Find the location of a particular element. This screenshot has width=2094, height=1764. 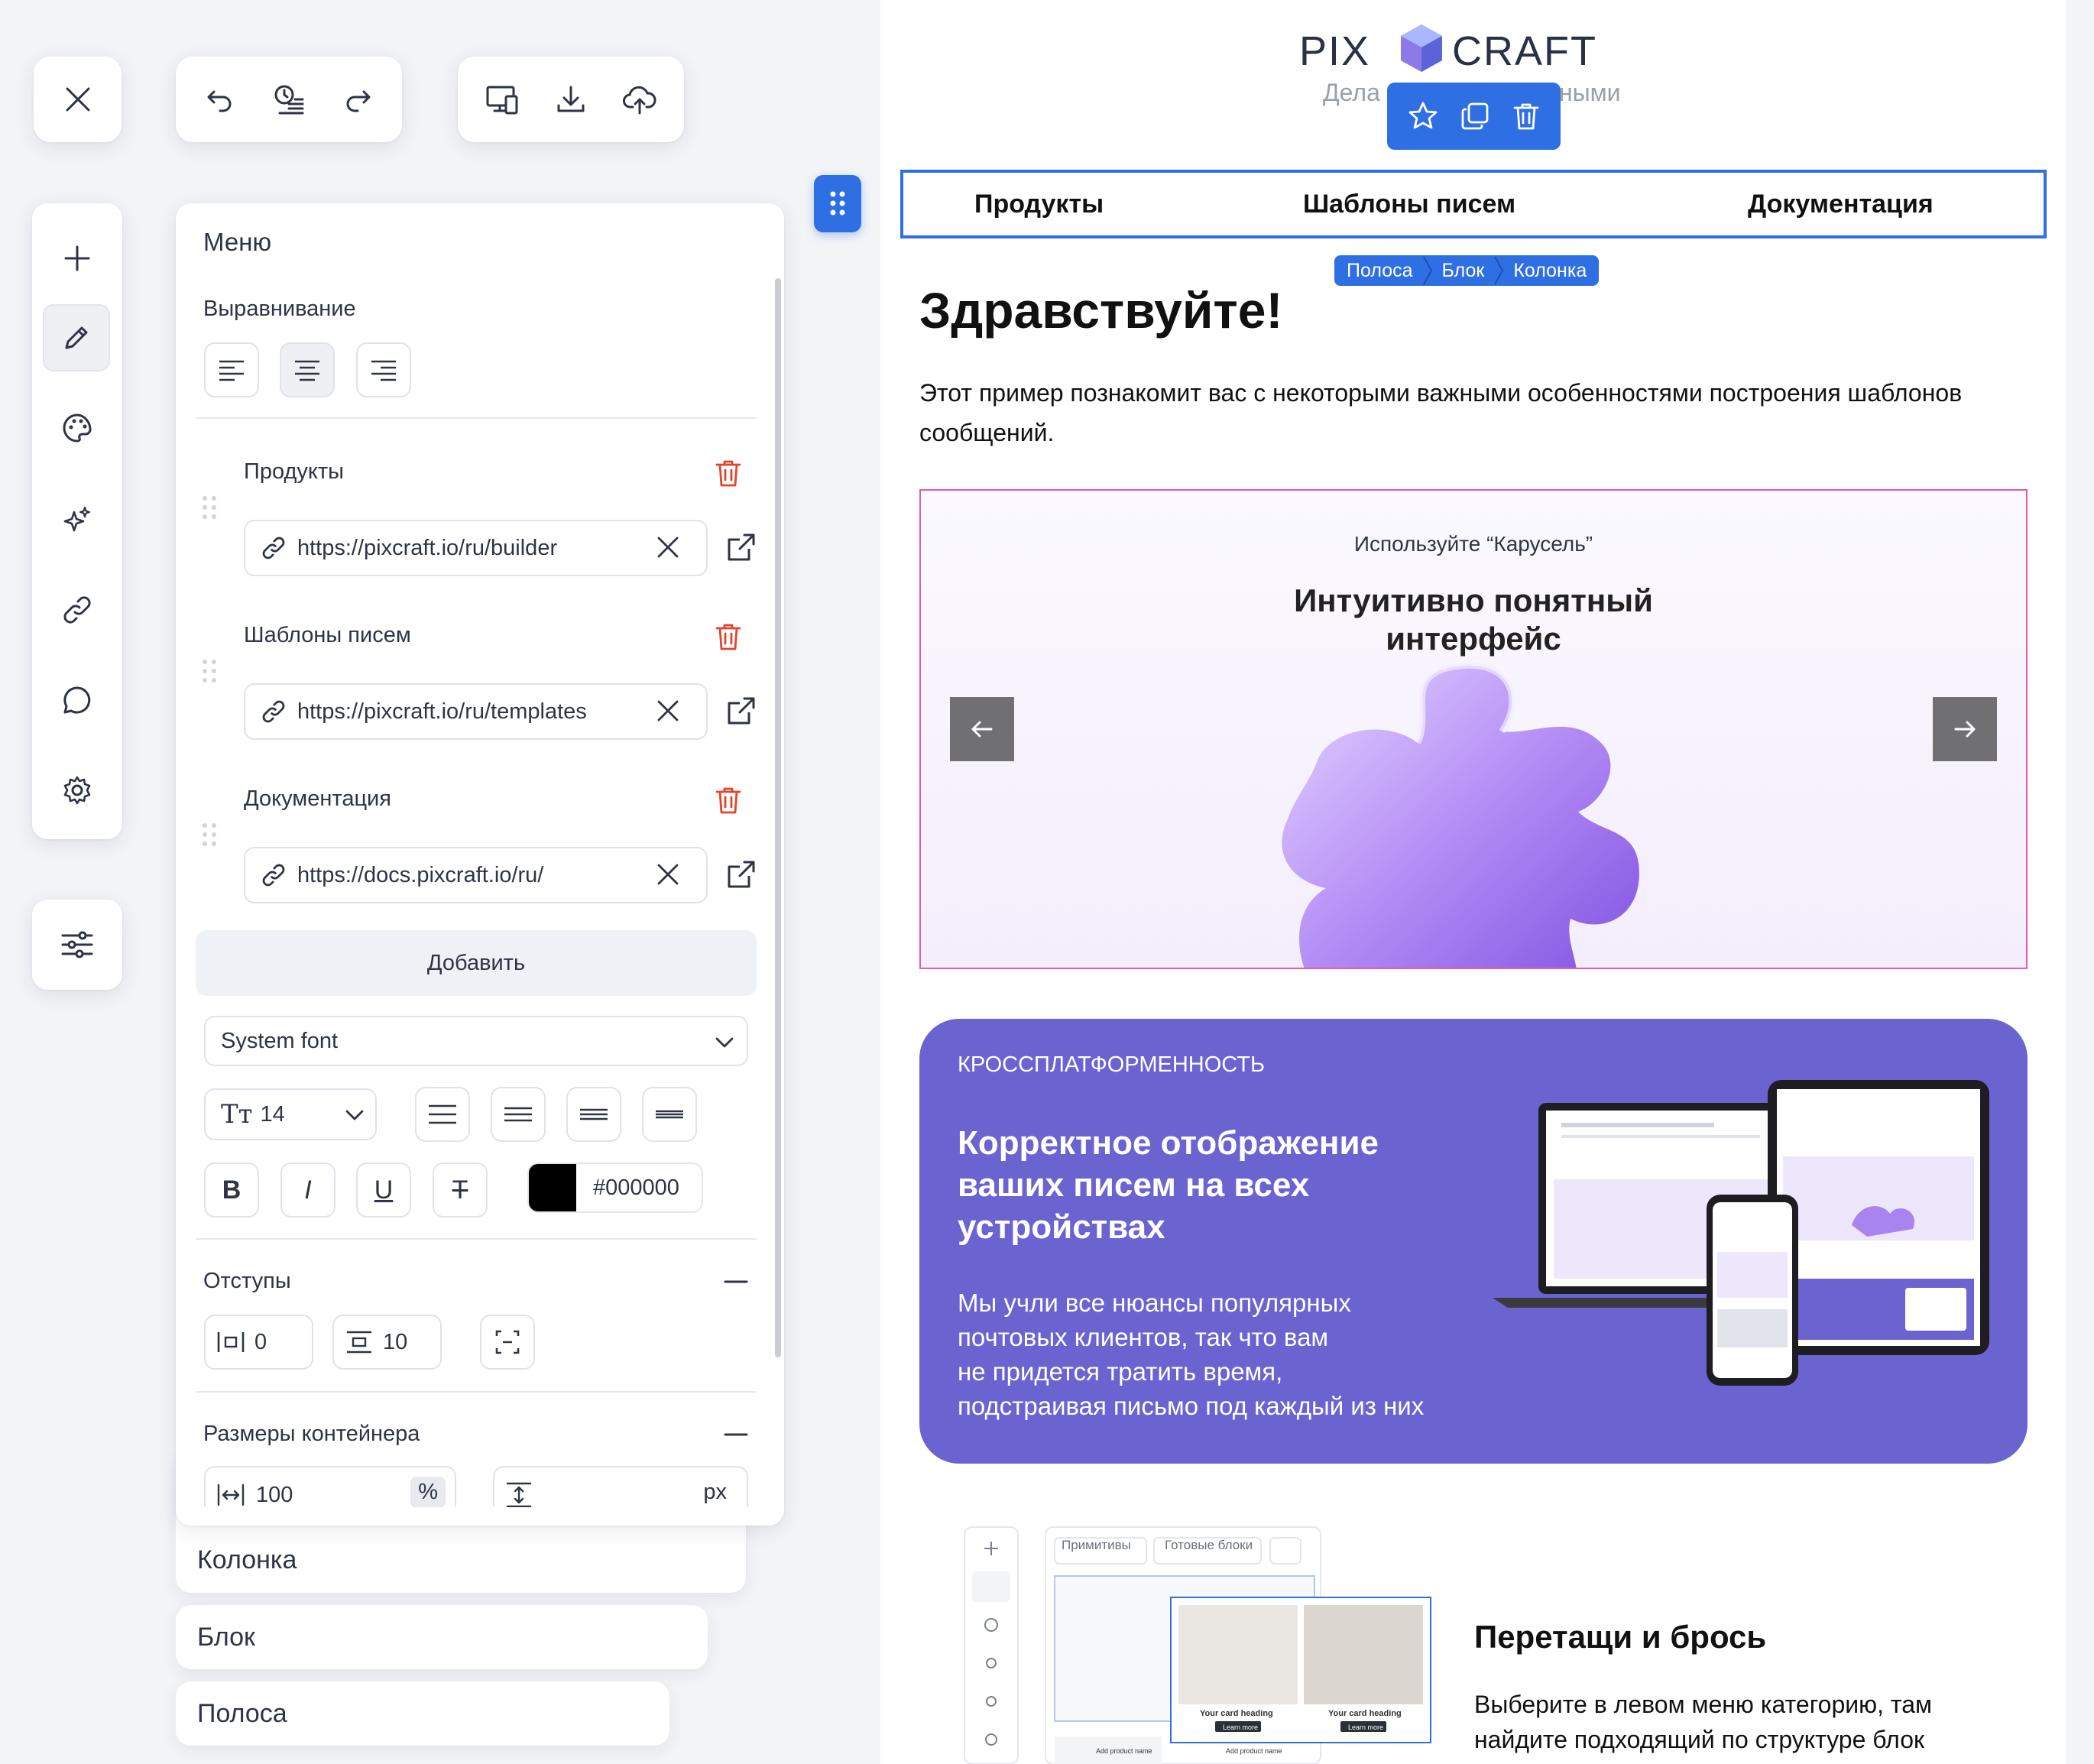

close-toolbar is located at coordinates (78, 100).